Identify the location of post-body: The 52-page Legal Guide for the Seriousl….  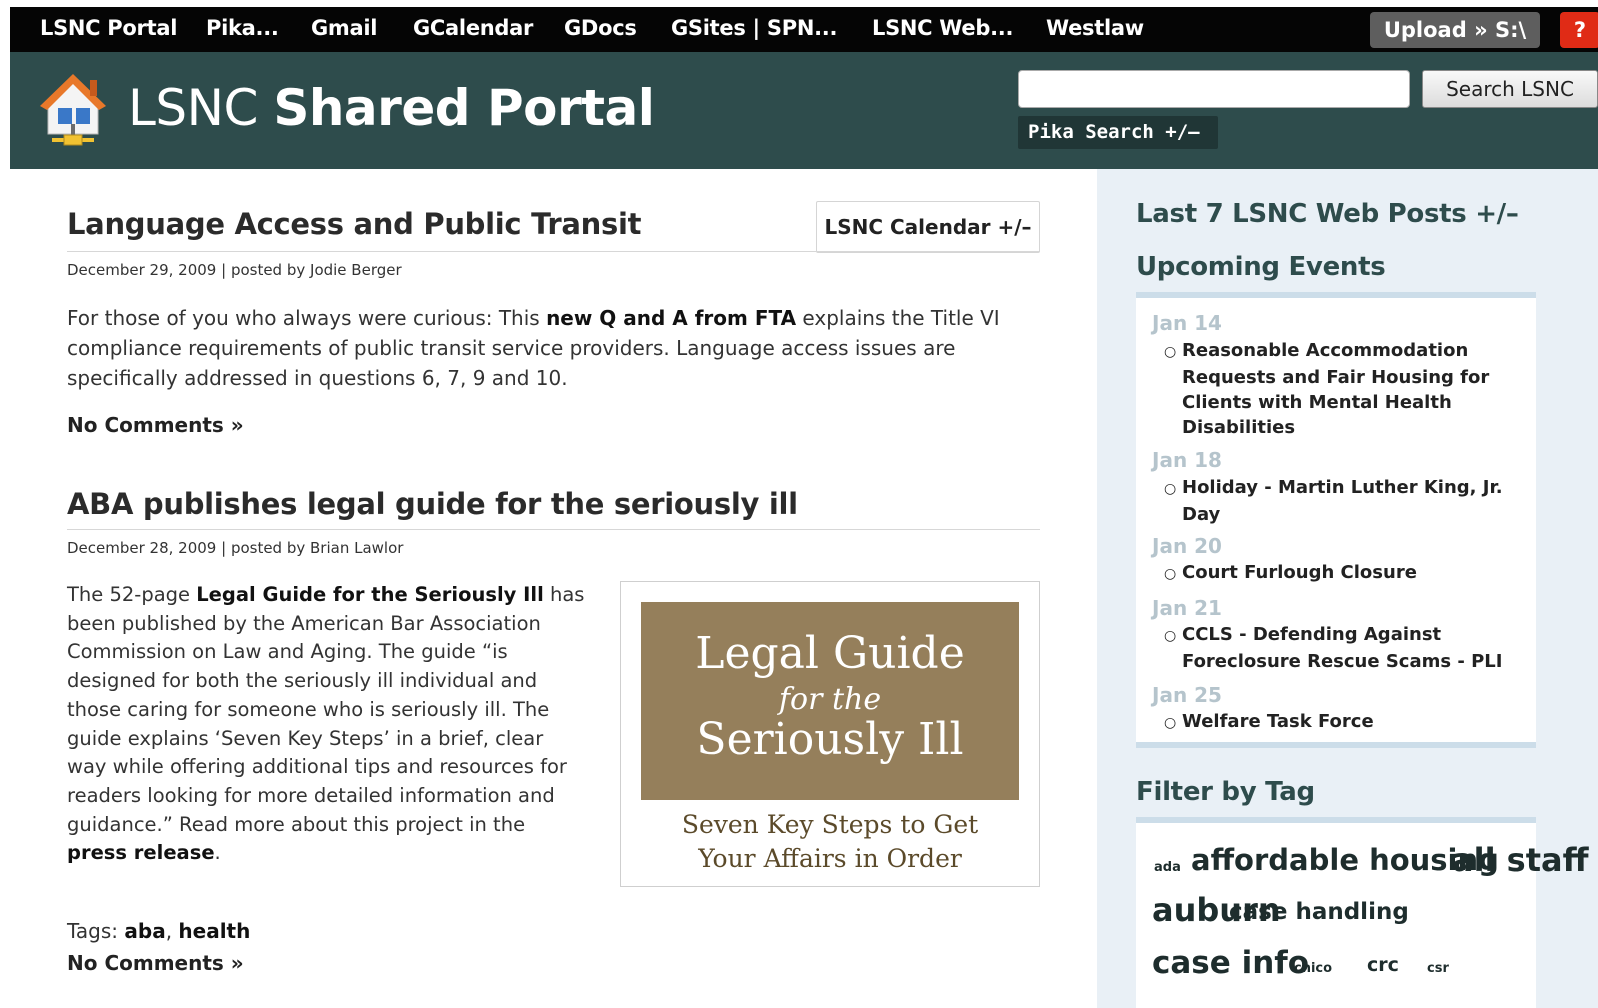
(327, 724).